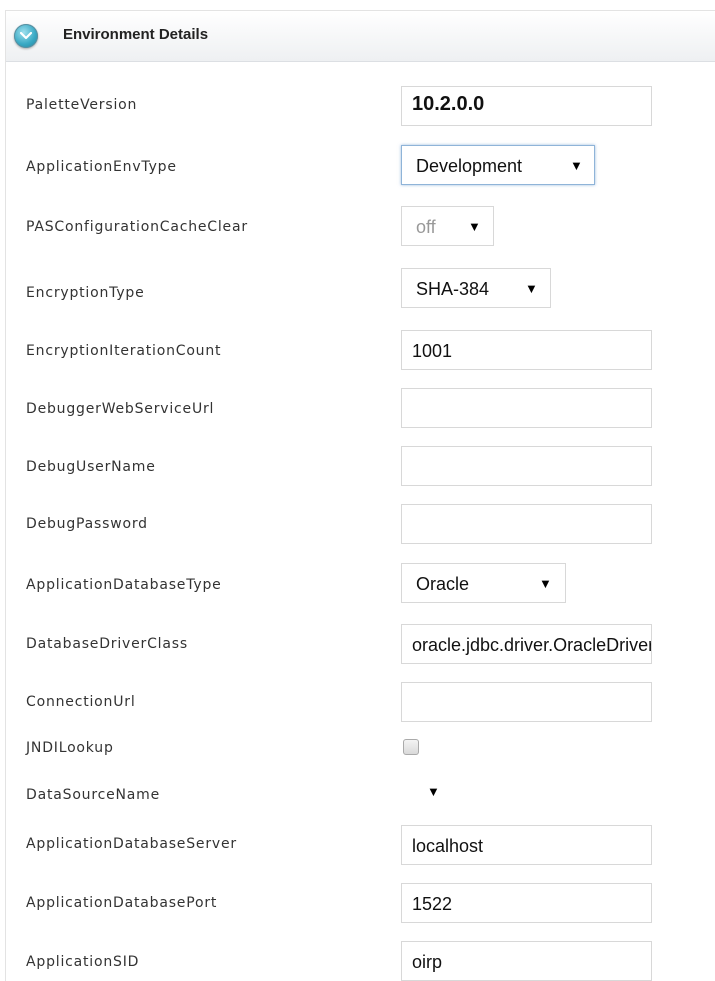 Image resolution: width=715 pixels, height=981 pixels. I want to click on palette-version-input: 10.2.0.0, so click(526, 106).